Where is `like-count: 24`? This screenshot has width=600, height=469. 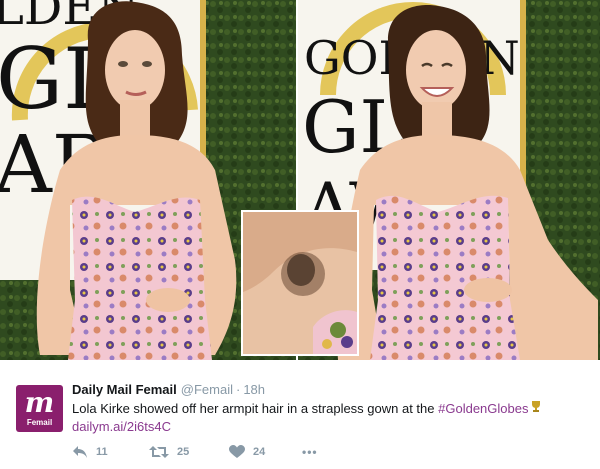
like-count: 24 is located at coordinates (259, 452).